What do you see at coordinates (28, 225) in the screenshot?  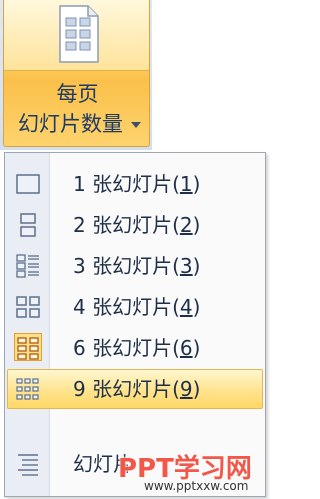 I see `two-slides-icon` at bounding box center [28, 225].